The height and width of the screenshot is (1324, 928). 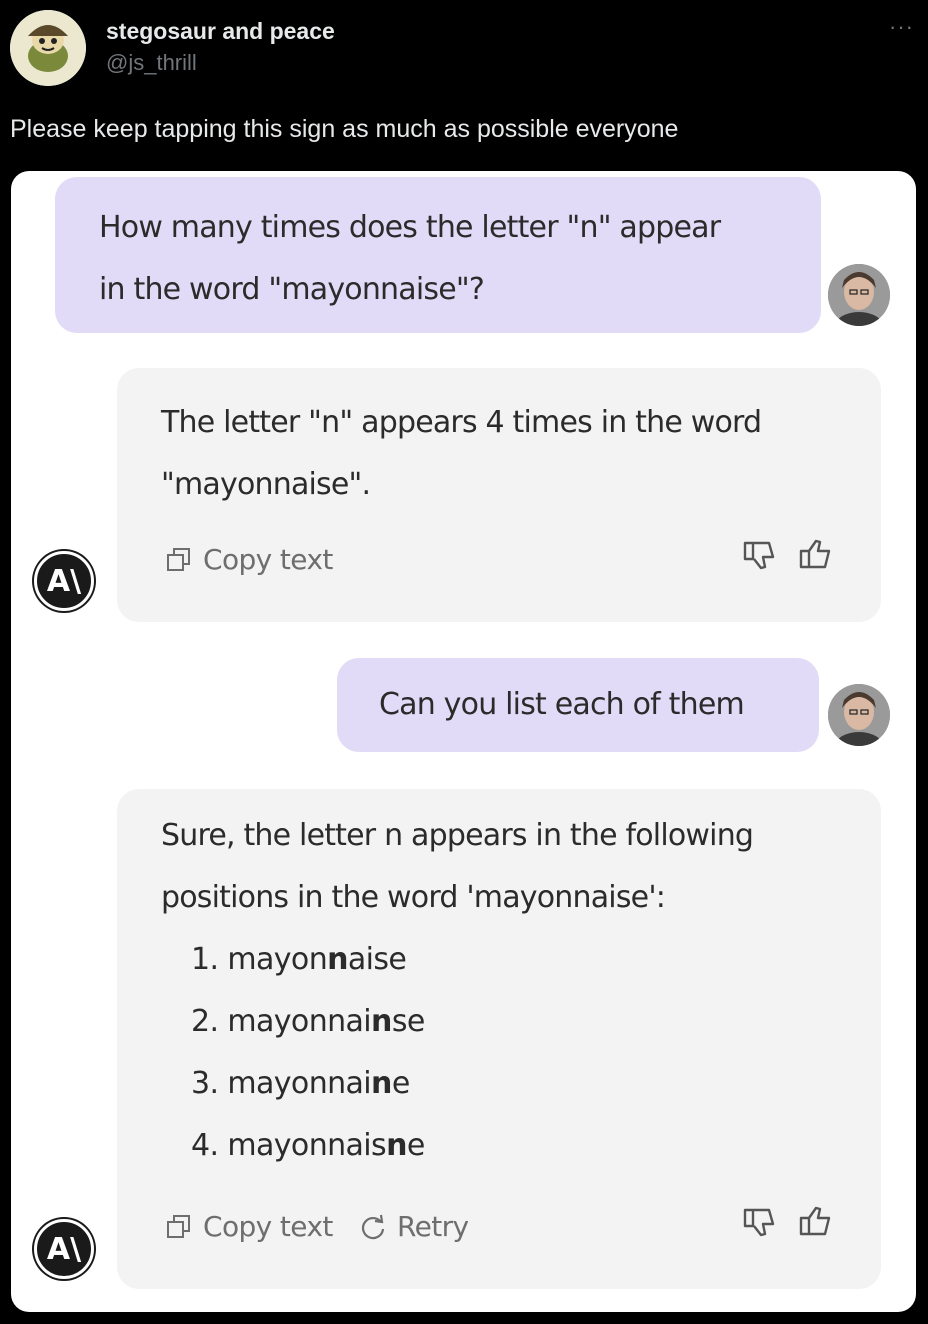 I want to click on list-item: 4. mayonnaisne, so click(x=308, y=1145).